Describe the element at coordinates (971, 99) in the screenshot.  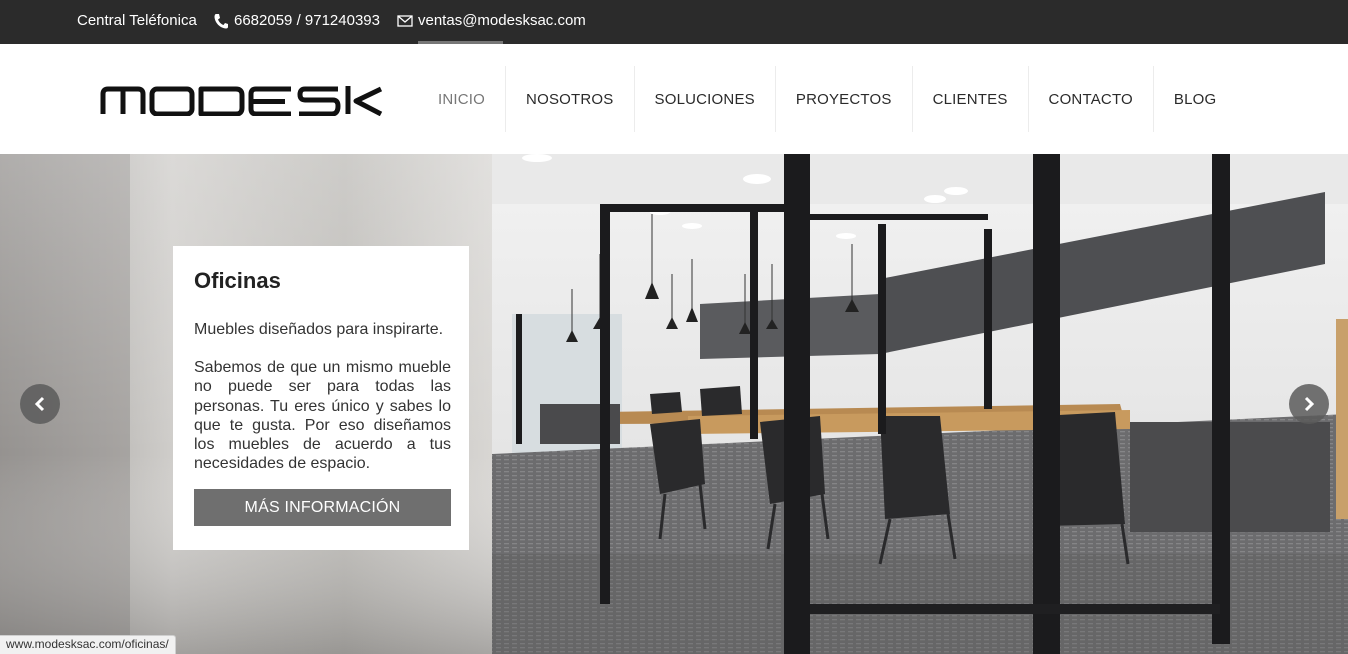
I see `nav-clientes: CLIENTES` at that location.